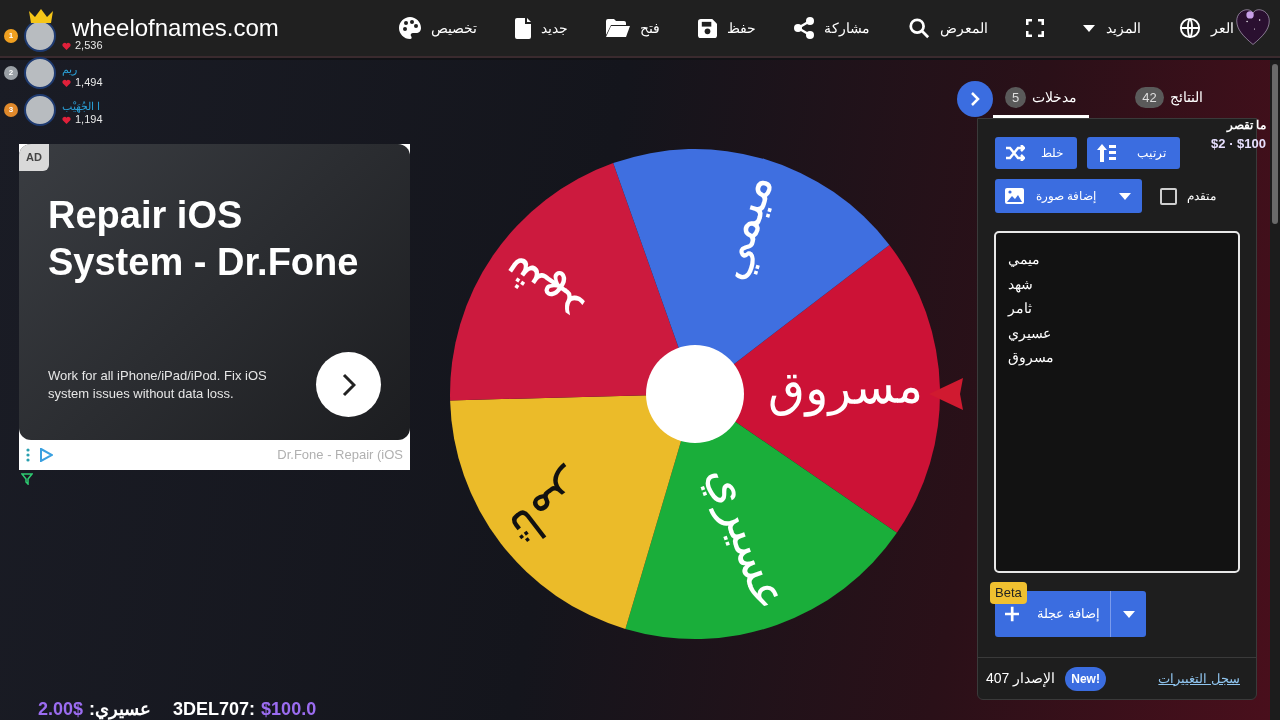 Image resolution: width=1280 pixels, height=720 pixels. Describe the element at coordinates (89, 82) in the screenshot. I see `like-count: 1,494` at that location.